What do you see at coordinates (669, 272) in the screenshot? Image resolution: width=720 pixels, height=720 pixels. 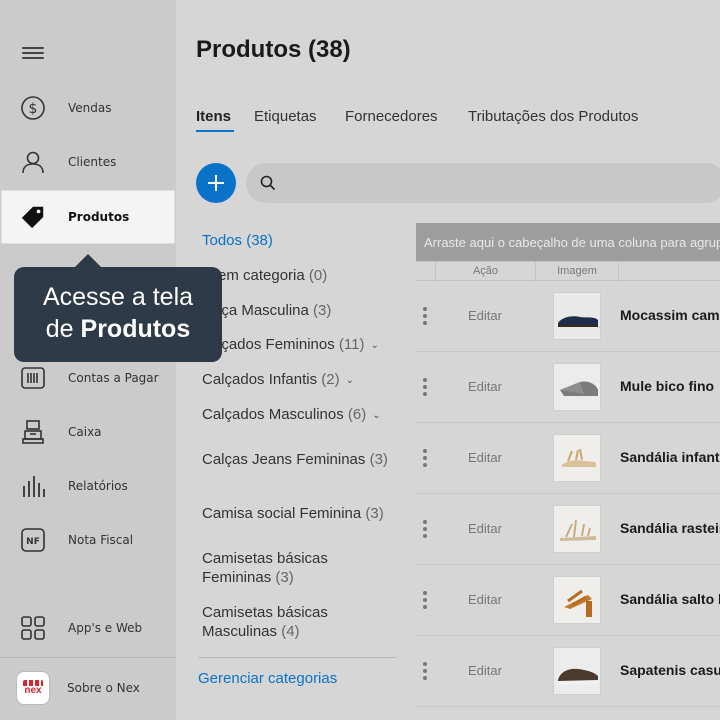 I see `column-header-nome` at bounding box center [669, 272].